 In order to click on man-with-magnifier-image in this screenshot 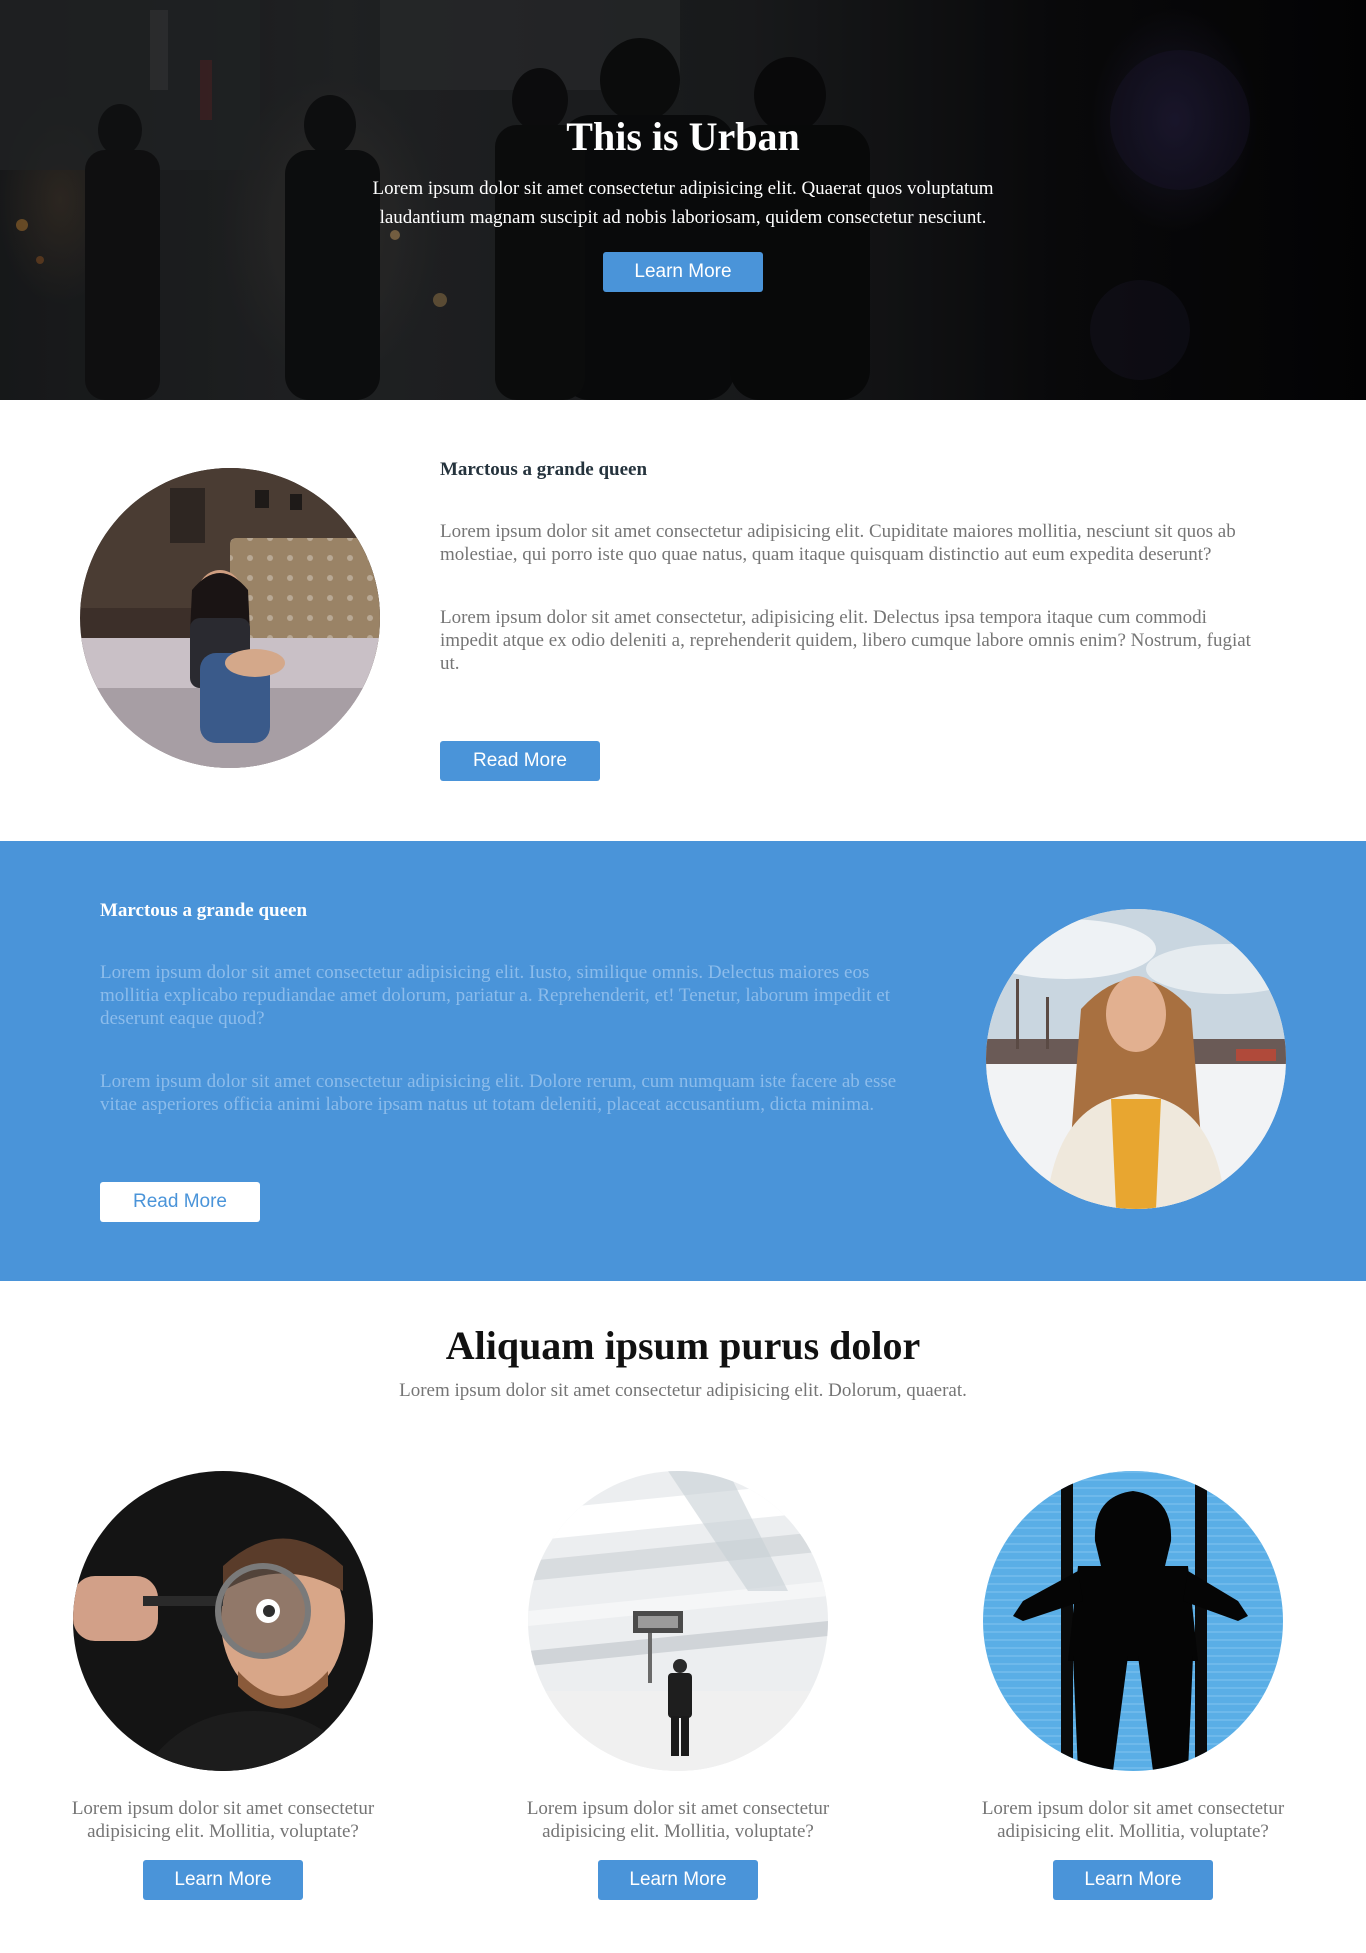, I will do `click(223, 1621)`.